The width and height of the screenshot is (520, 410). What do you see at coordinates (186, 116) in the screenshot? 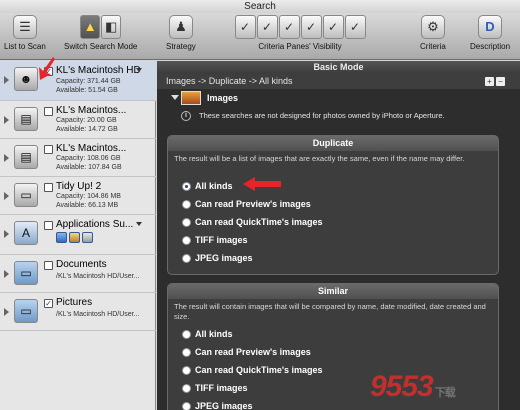
I see `info-icon: i` at bounding box center [186, 116].